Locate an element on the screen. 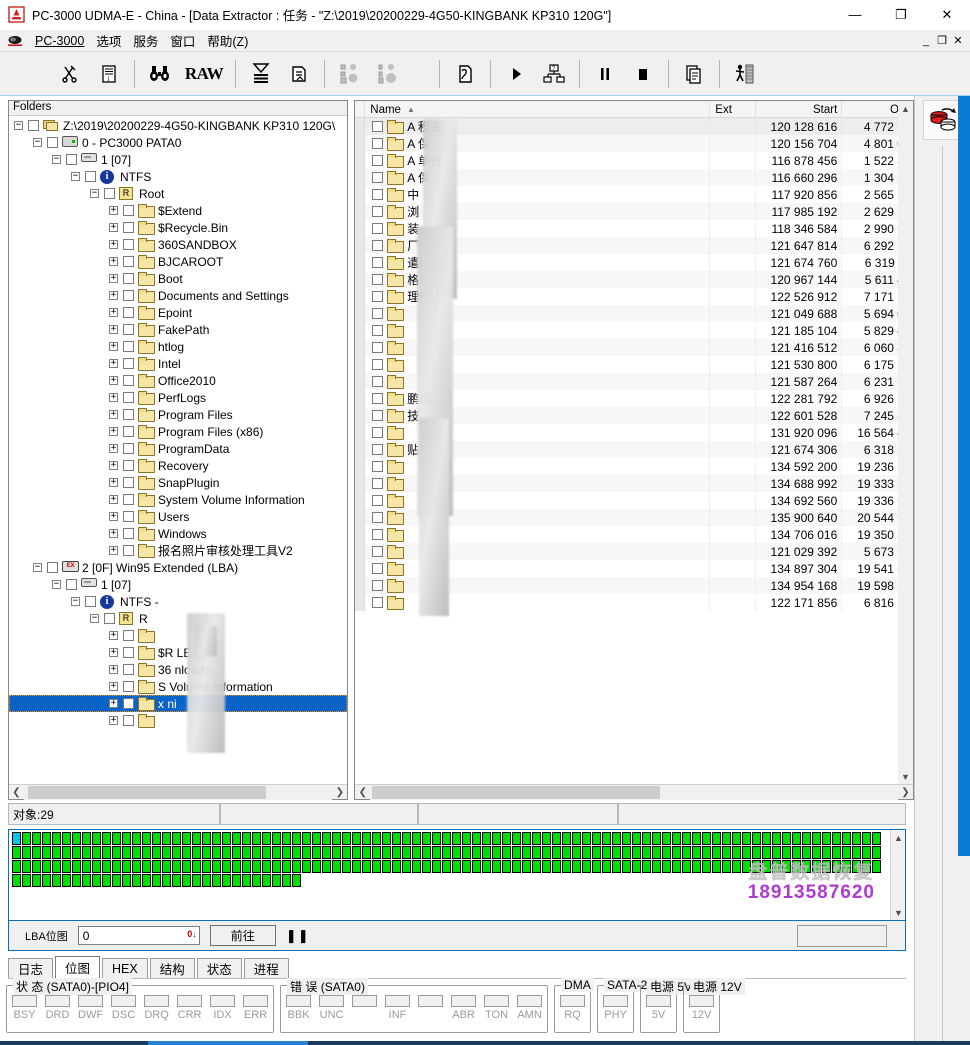 The image size is (970, 1045). file-list-hscrollbar: ❮ ❯ is located at coordinates (634, 792).